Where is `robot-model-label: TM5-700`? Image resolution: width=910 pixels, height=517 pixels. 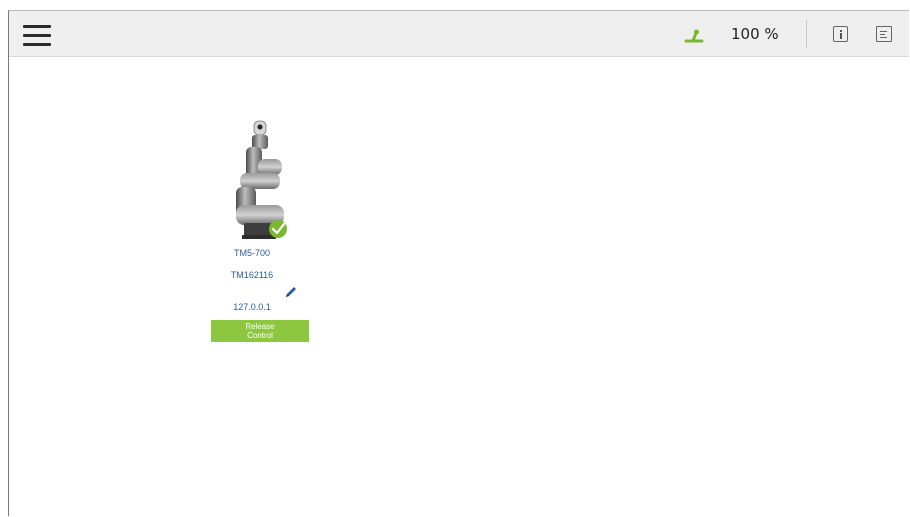 robot-model-label: TM5-700 is located at coordinates (251, 253).